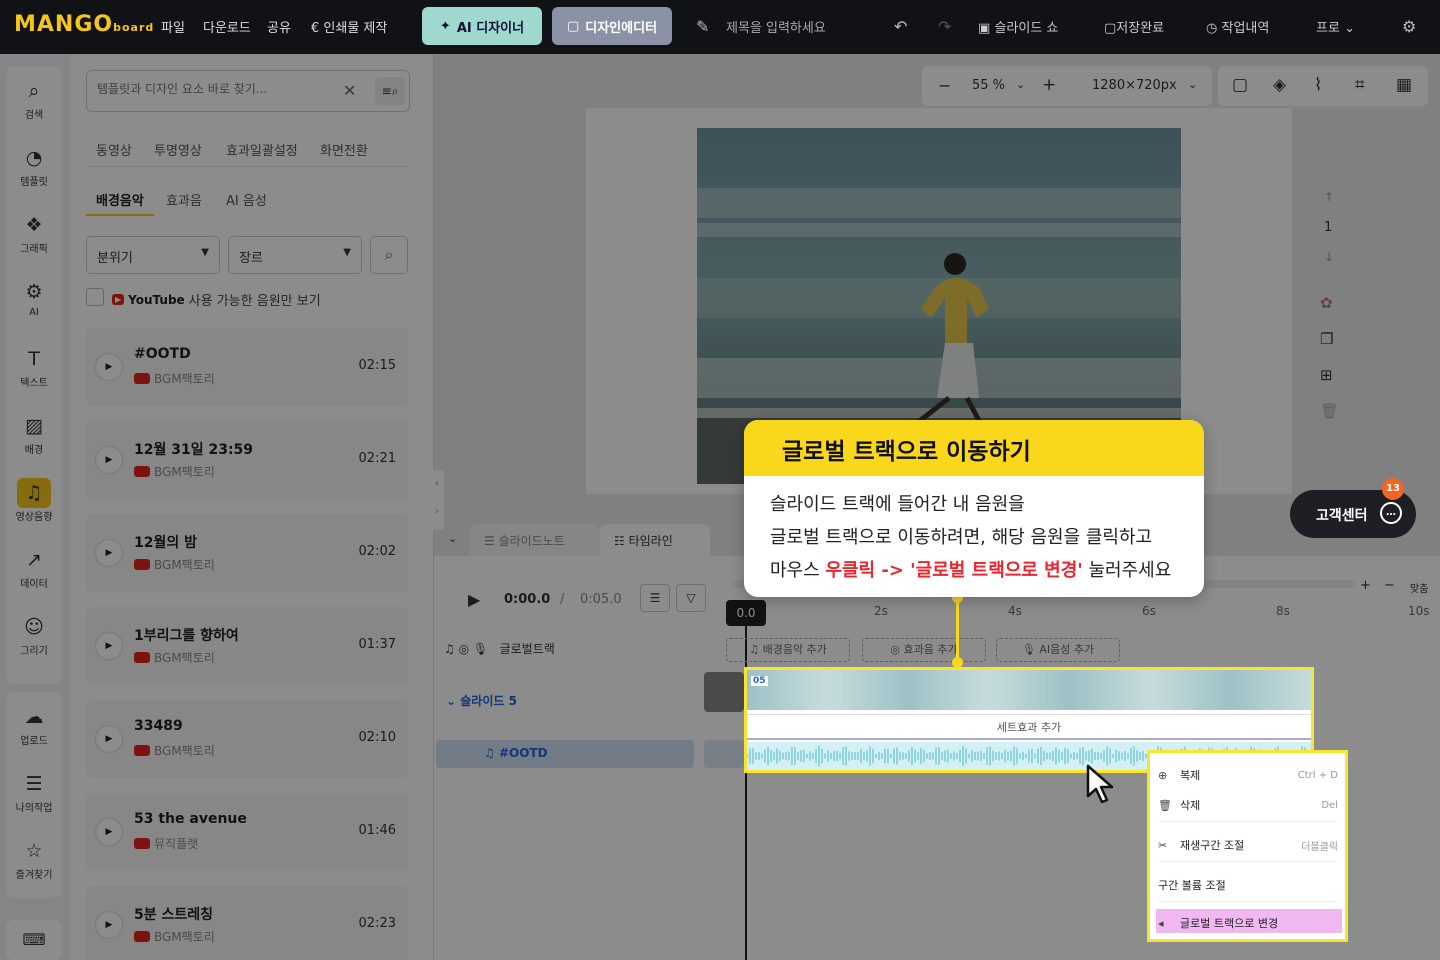 The height and width of the screenshot is (960, 1440). I want to click on rail-search: ⌕ 검색, so click(34, 100).